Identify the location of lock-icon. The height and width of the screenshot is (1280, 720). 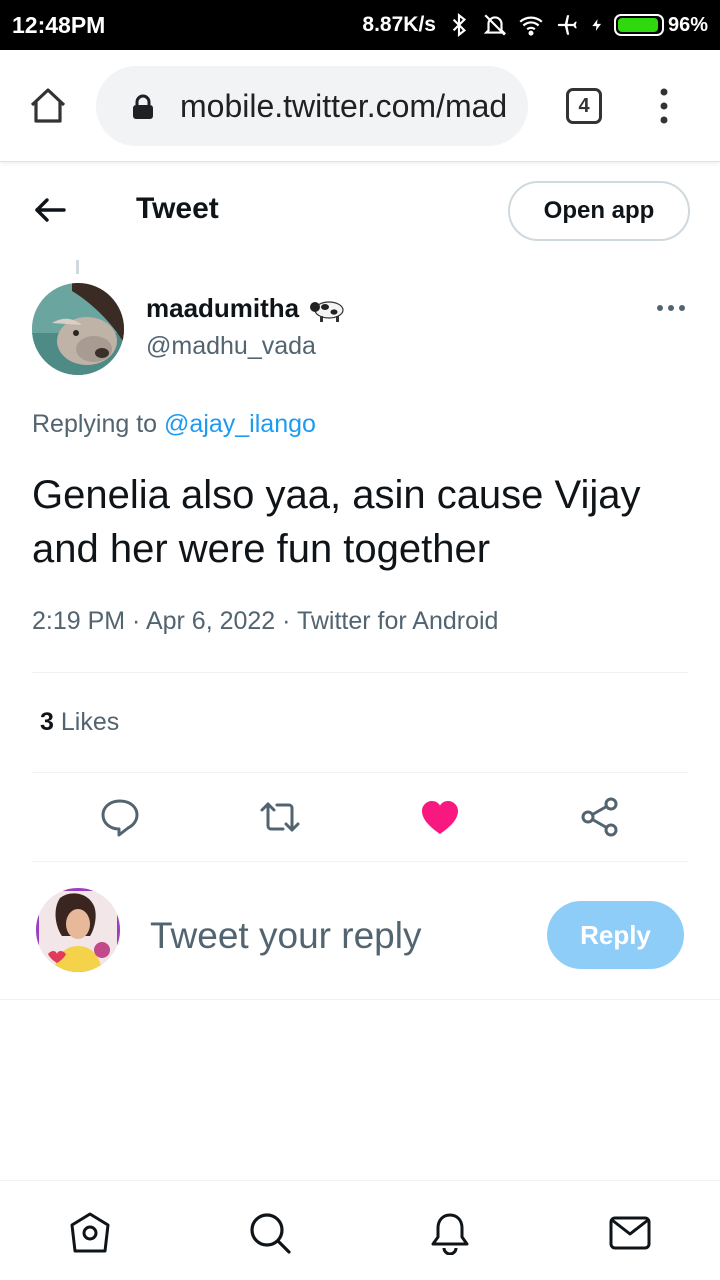
(143, 106).